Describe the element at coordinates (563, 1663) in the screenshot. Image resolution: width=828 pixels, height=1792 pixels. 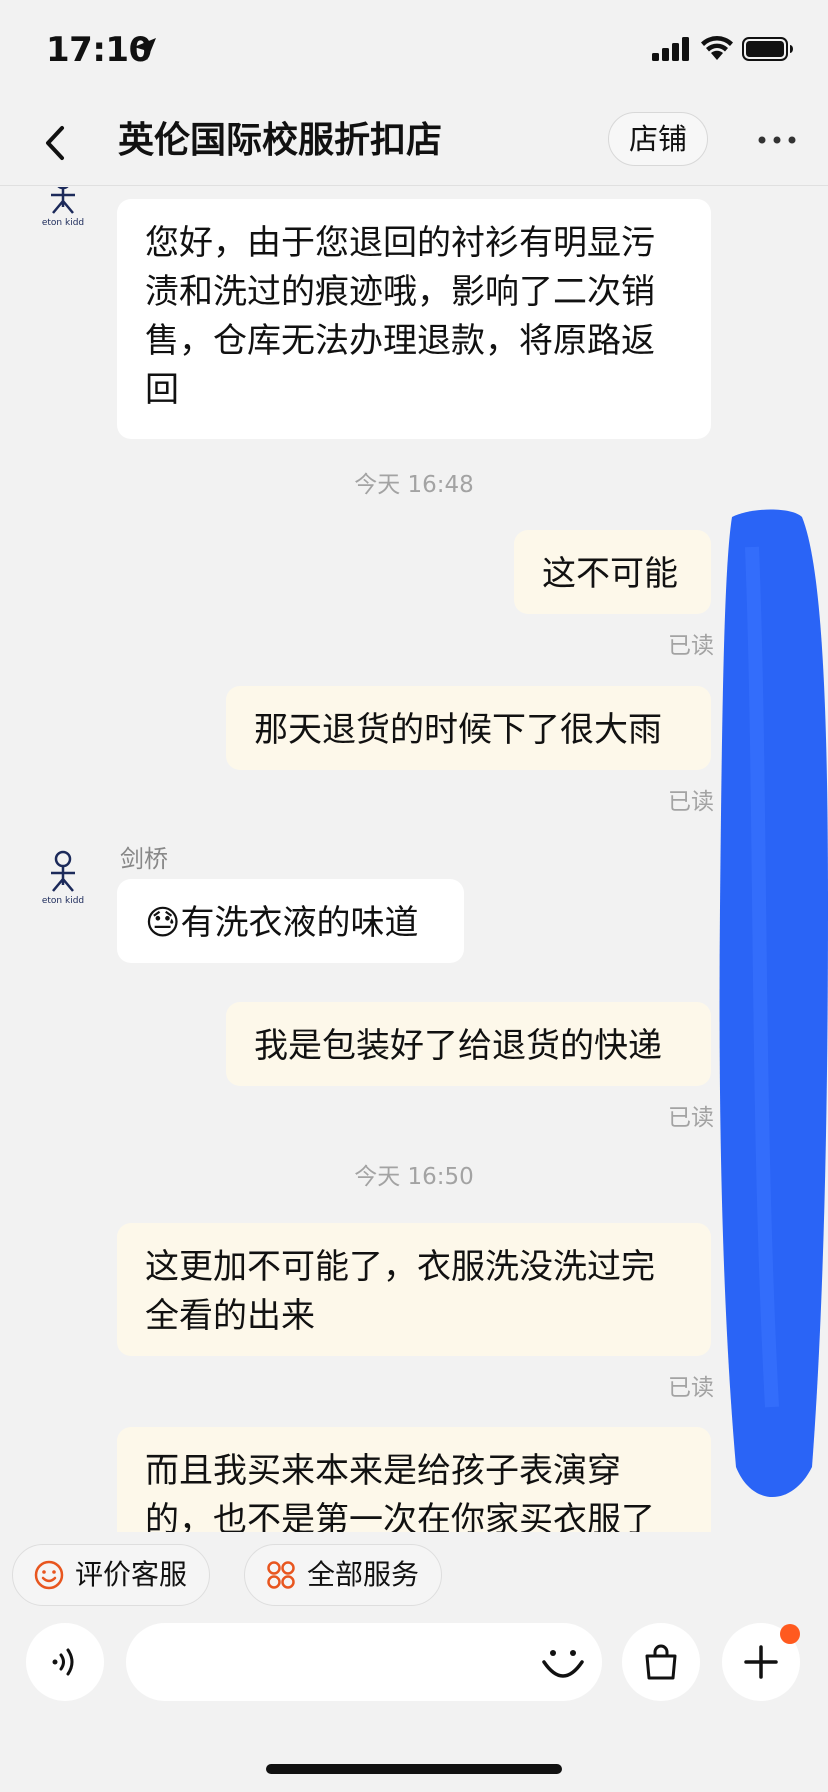
I see `emoji-button-icon` at that location.